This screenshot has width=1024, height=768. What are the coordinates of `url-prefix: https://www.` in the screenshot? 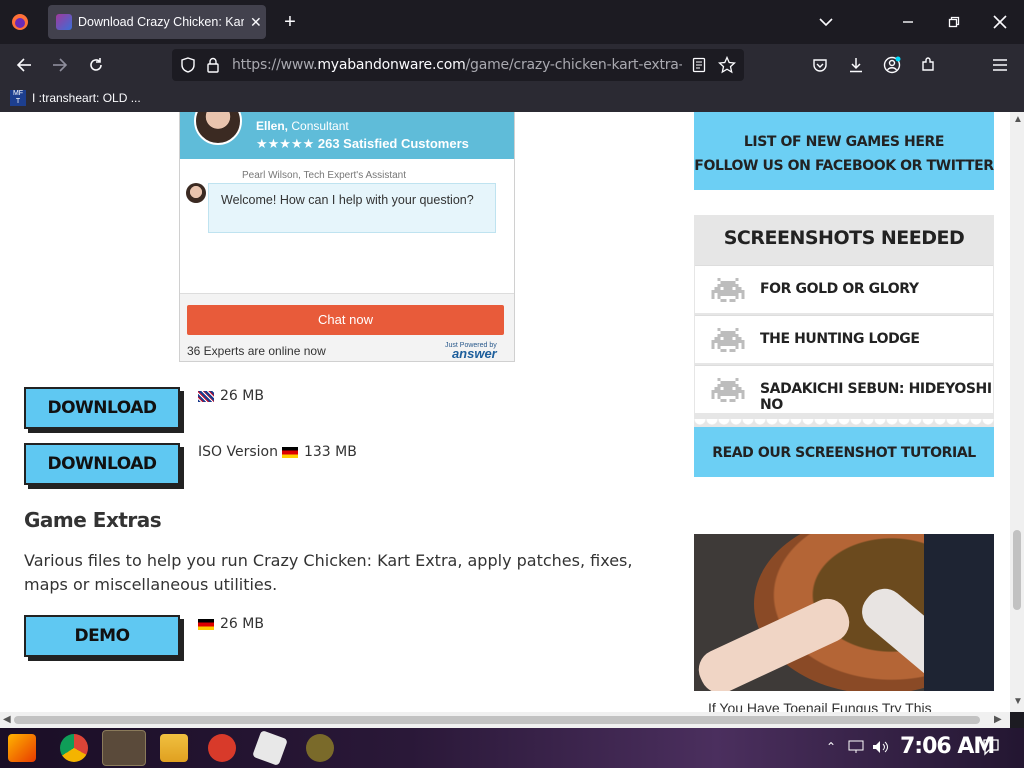 It's located at (275, 65).